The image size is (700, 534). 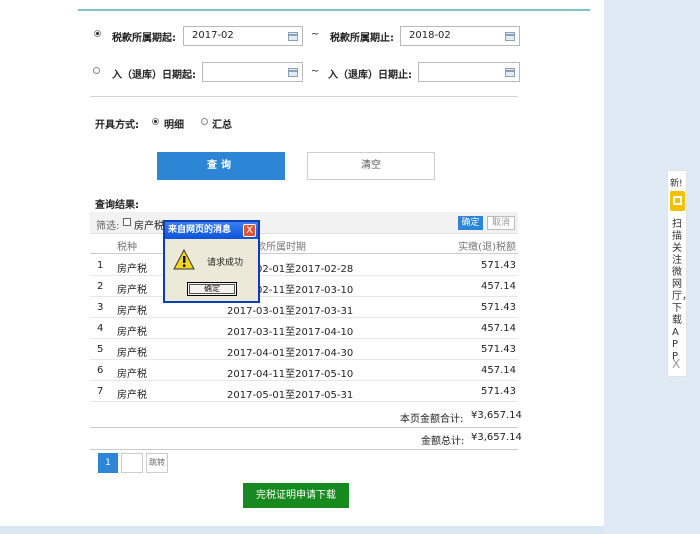 What do you see at coordinates (132, 463) in the screenshot?
I see `pagination-input` at bounding box center [132, 463].